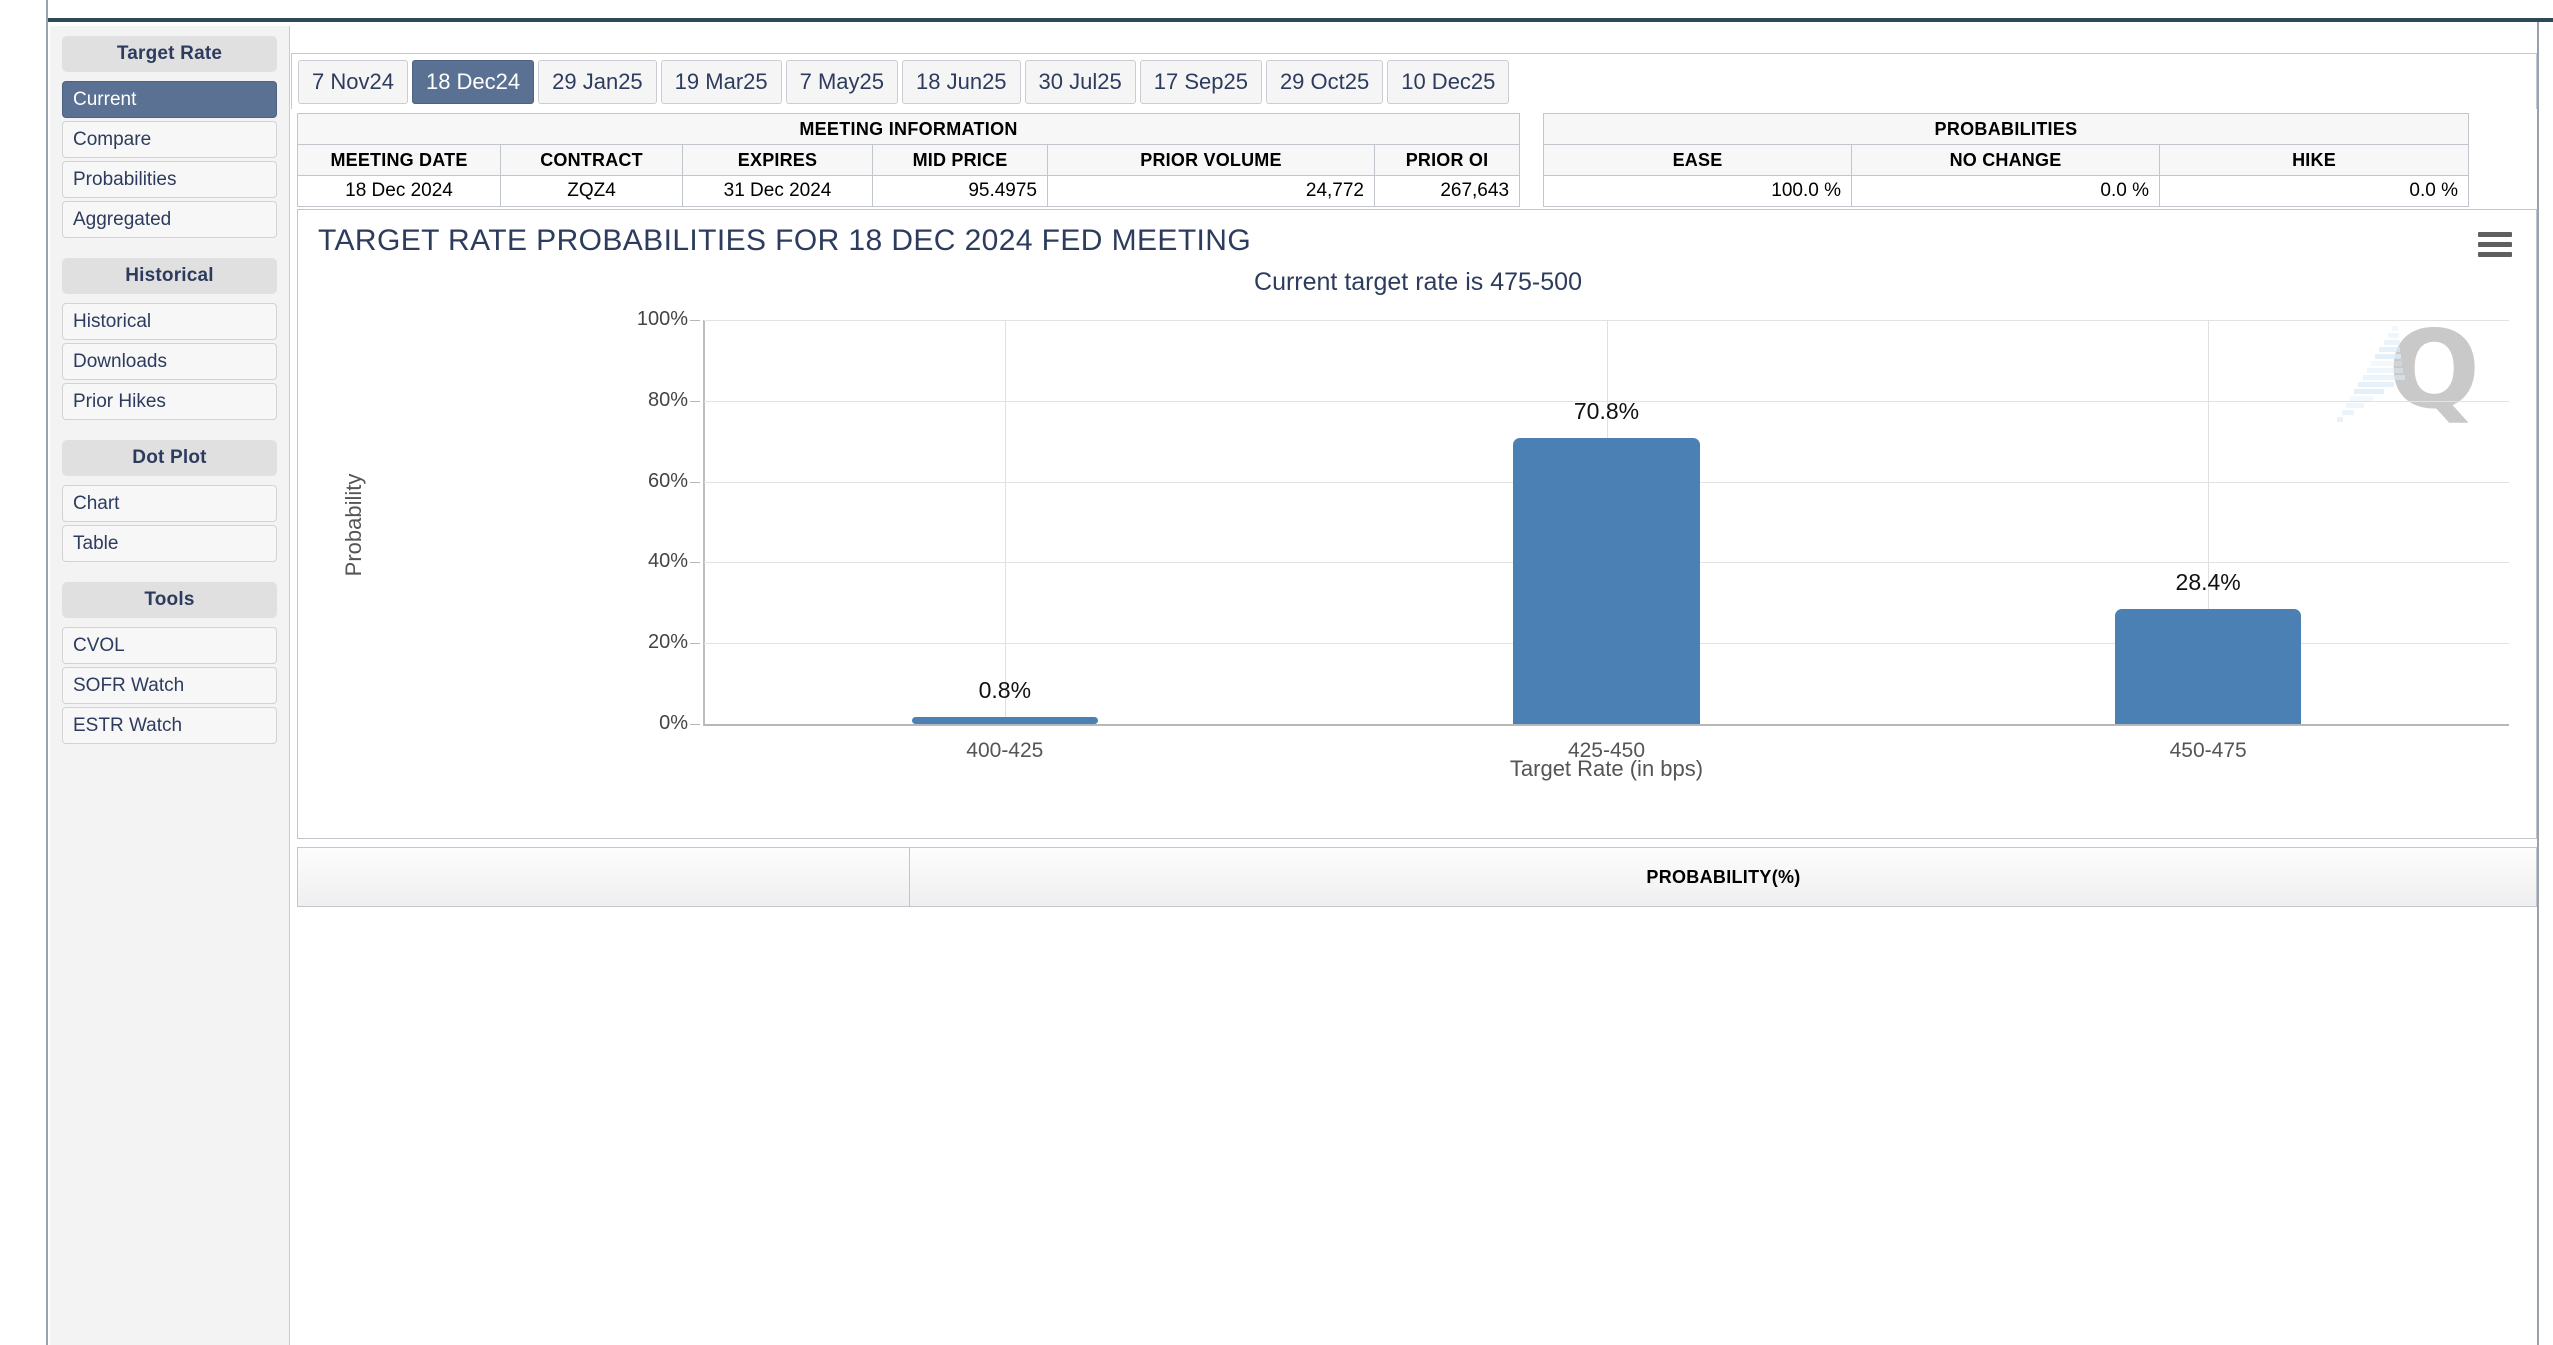 This screenshot has height=1345, width=2553. I want to click on x-axis-tick: 450-475, so click(2208, 750).